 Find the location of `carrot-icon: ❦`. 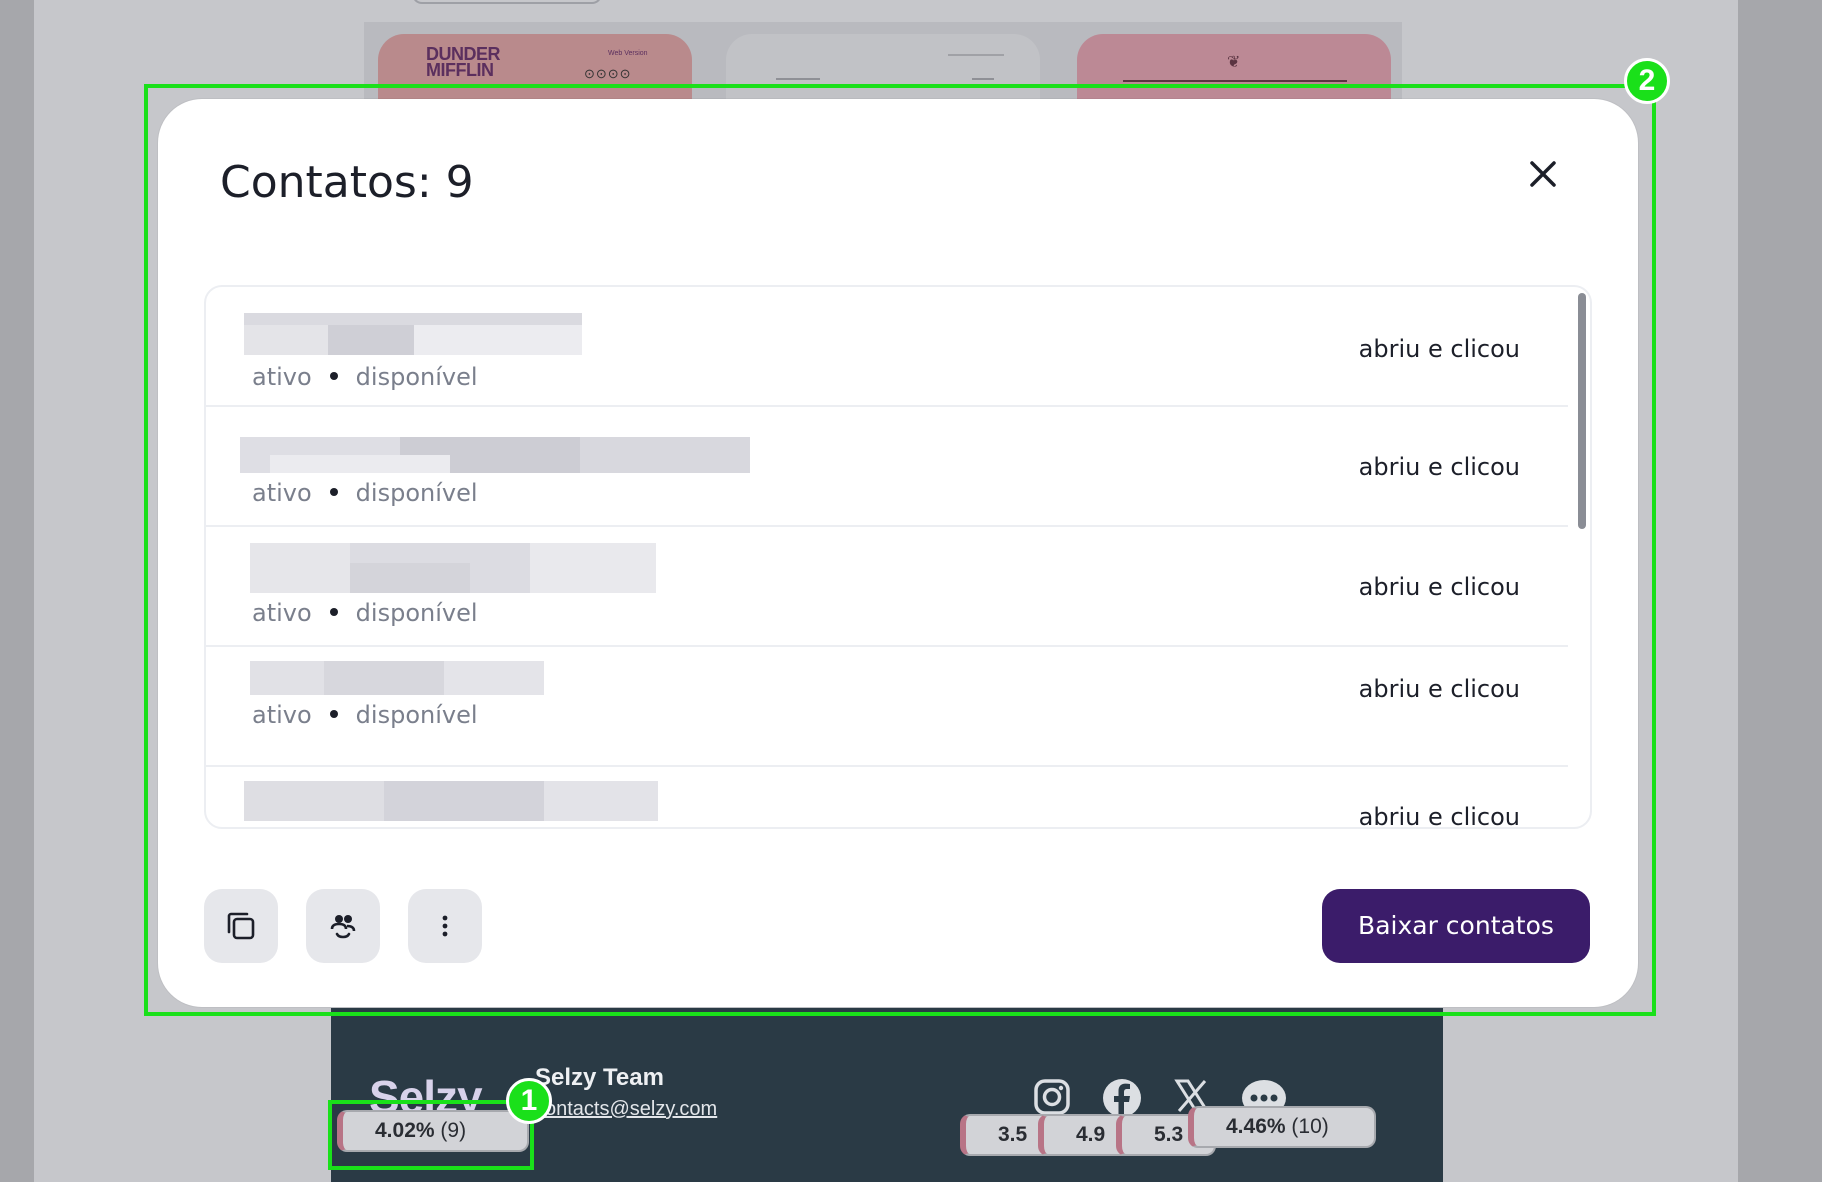

carrot-icon: ❦ is located at coordinates (1234, 62).